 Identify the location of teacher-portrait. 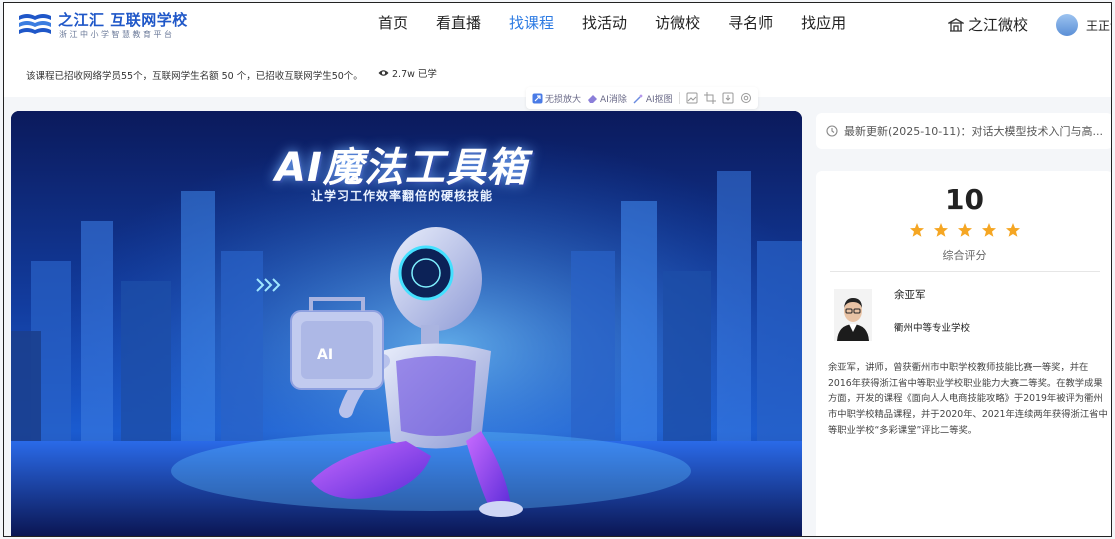
(853, 315).